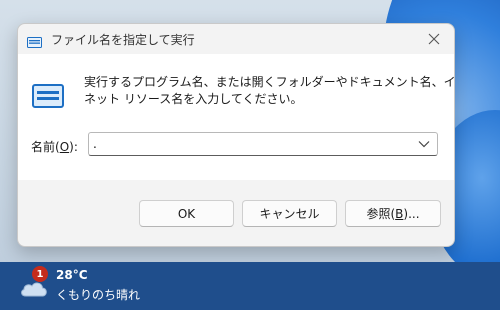 The height and width of the screenshot is (310, 500). I want to click on close-icon, so click(434, 39).